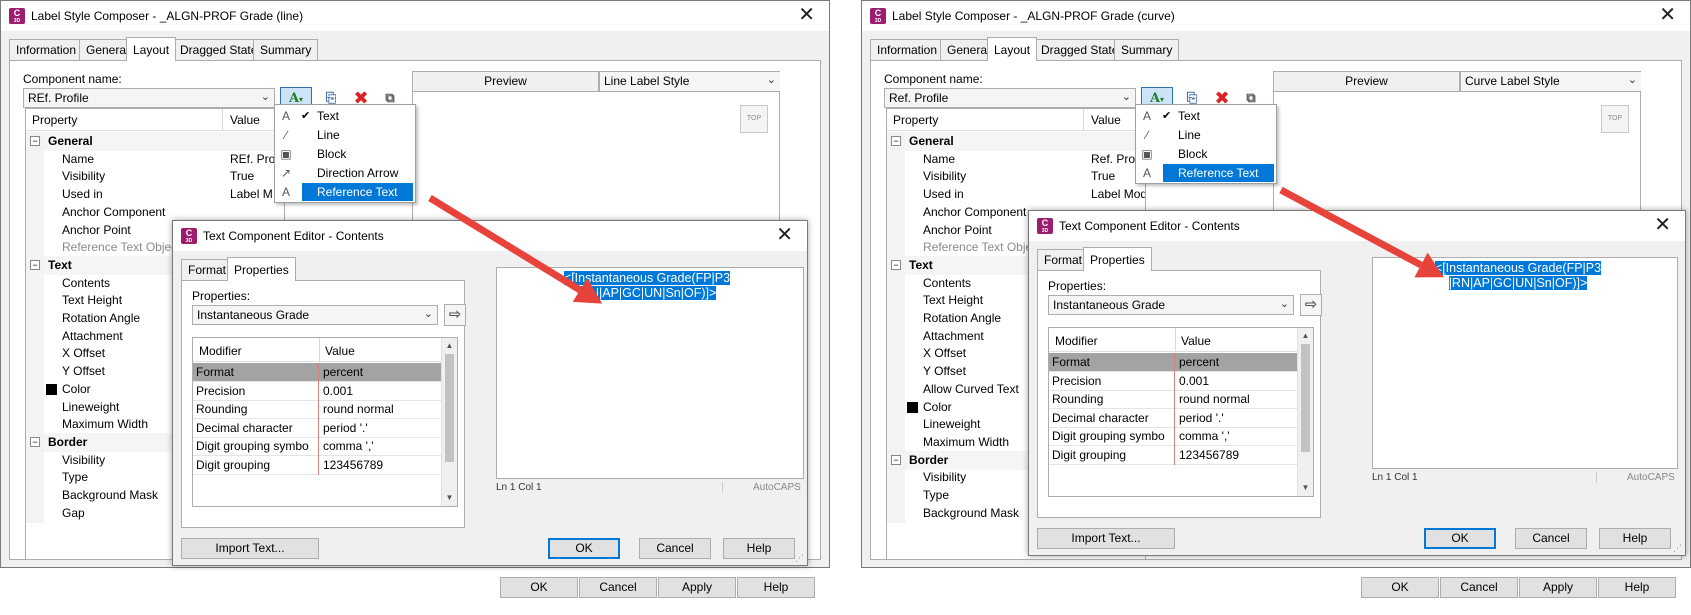  What do you see at coordinates (1016, 195) in the screenshot?
I see `property-row: Used in Label Mode` at bounding box center [1016, 195].